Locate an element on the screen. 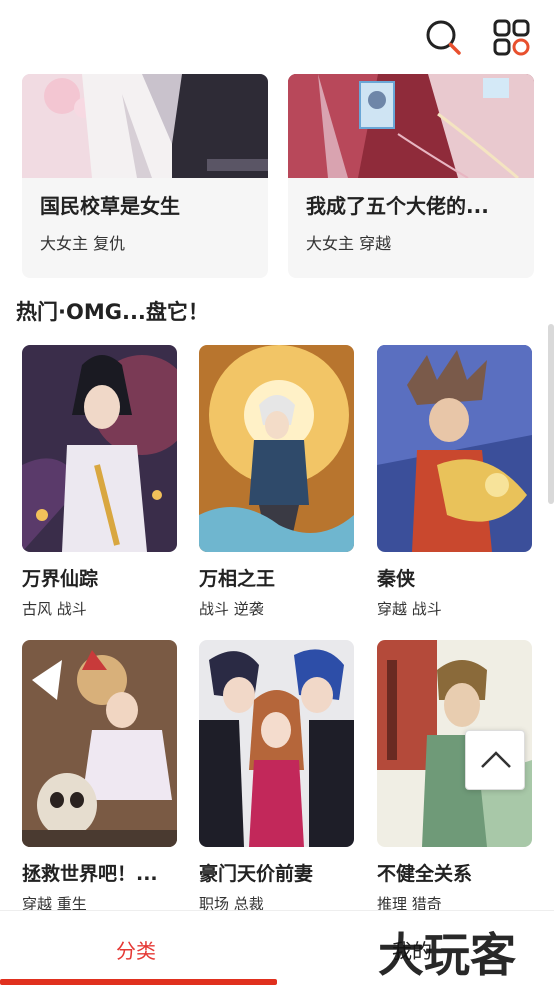 Image resolution: width=554 pixels, height=985 pixels. nav-tab-category: 分类 is located at coordinates (136, 949).